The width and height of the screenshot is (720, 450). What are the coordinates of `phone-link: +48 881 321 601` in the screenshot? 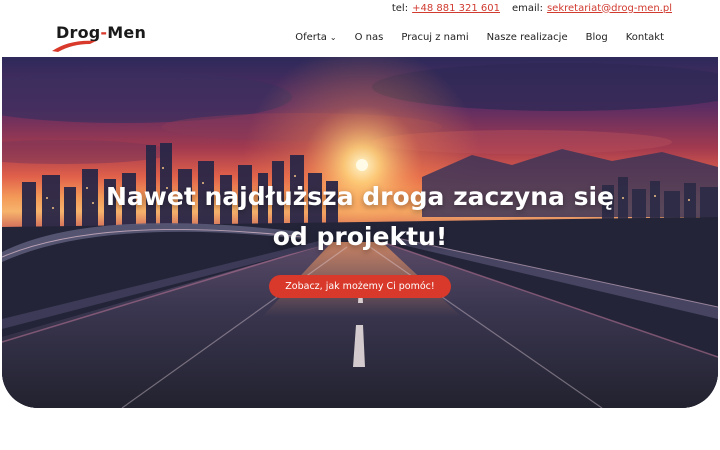 It's located at (456, 8).